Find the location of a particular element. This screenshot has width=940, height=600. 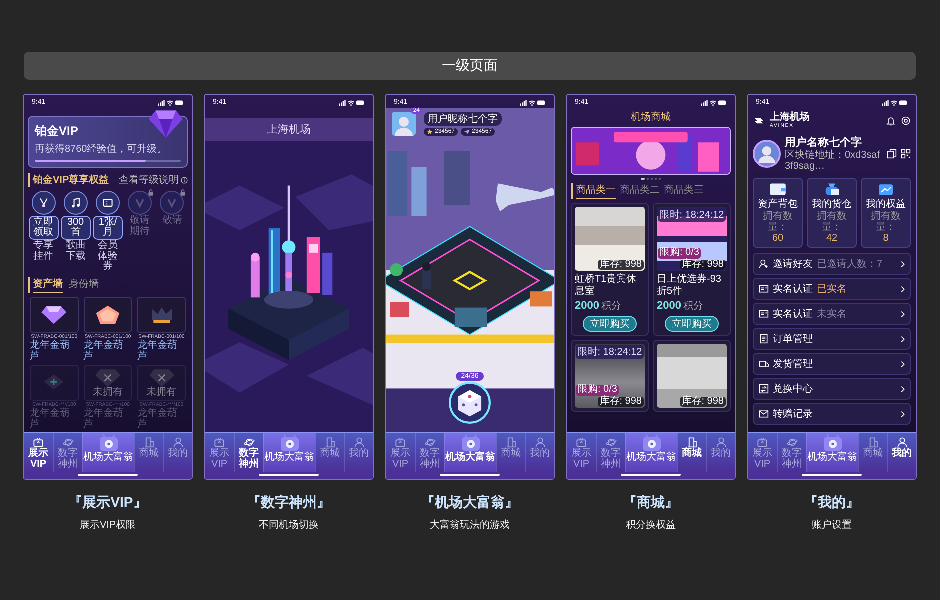

stock-label: 库存: 998 is located at coordinates (703, 265).